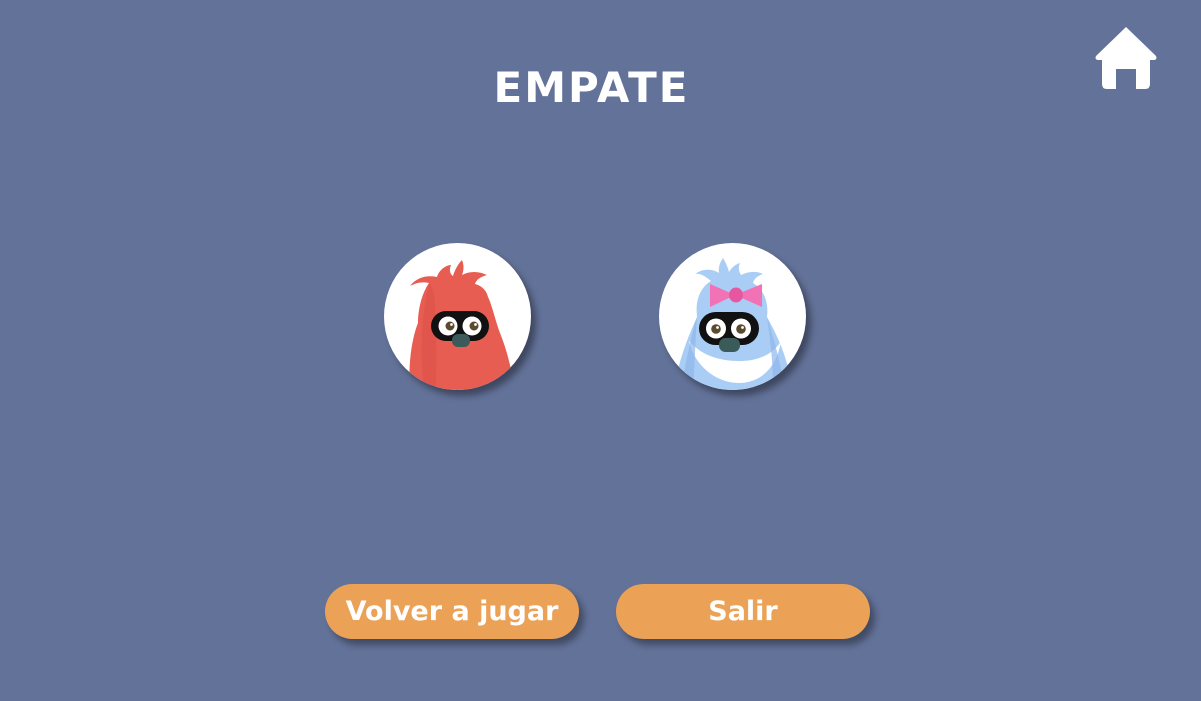 The width and height of the screenshot is (1201, 701). I want to click on red-monster-avatar-icon, so click(461, 325).